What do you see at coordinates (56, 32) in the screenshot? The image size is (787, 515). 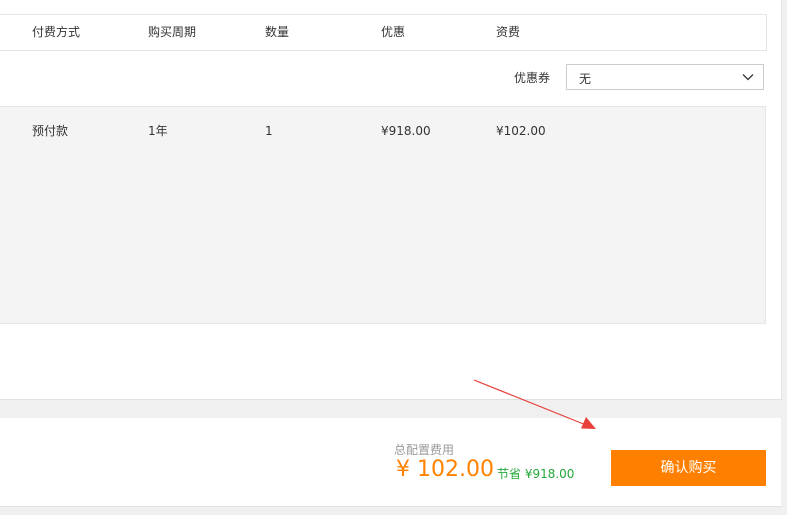 I see `header-payment-method: 付费方式` at bounding box center [56, 32].